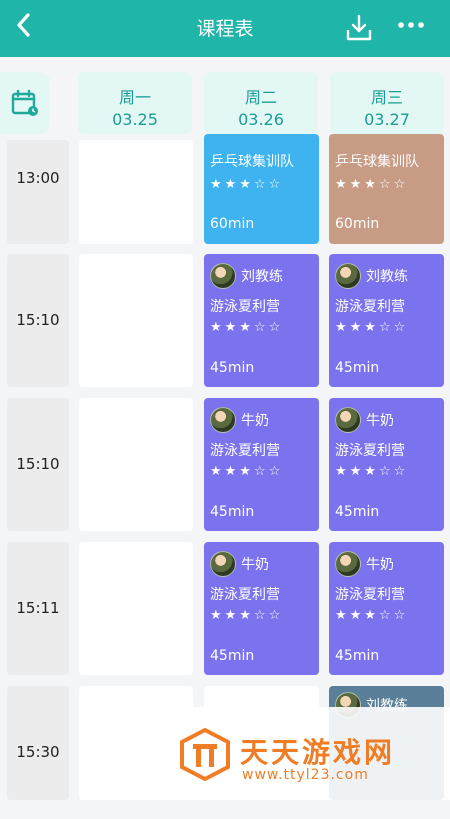 This screenshot has height=819, width=450. I want to click on calendar-button, so click(25, 103).